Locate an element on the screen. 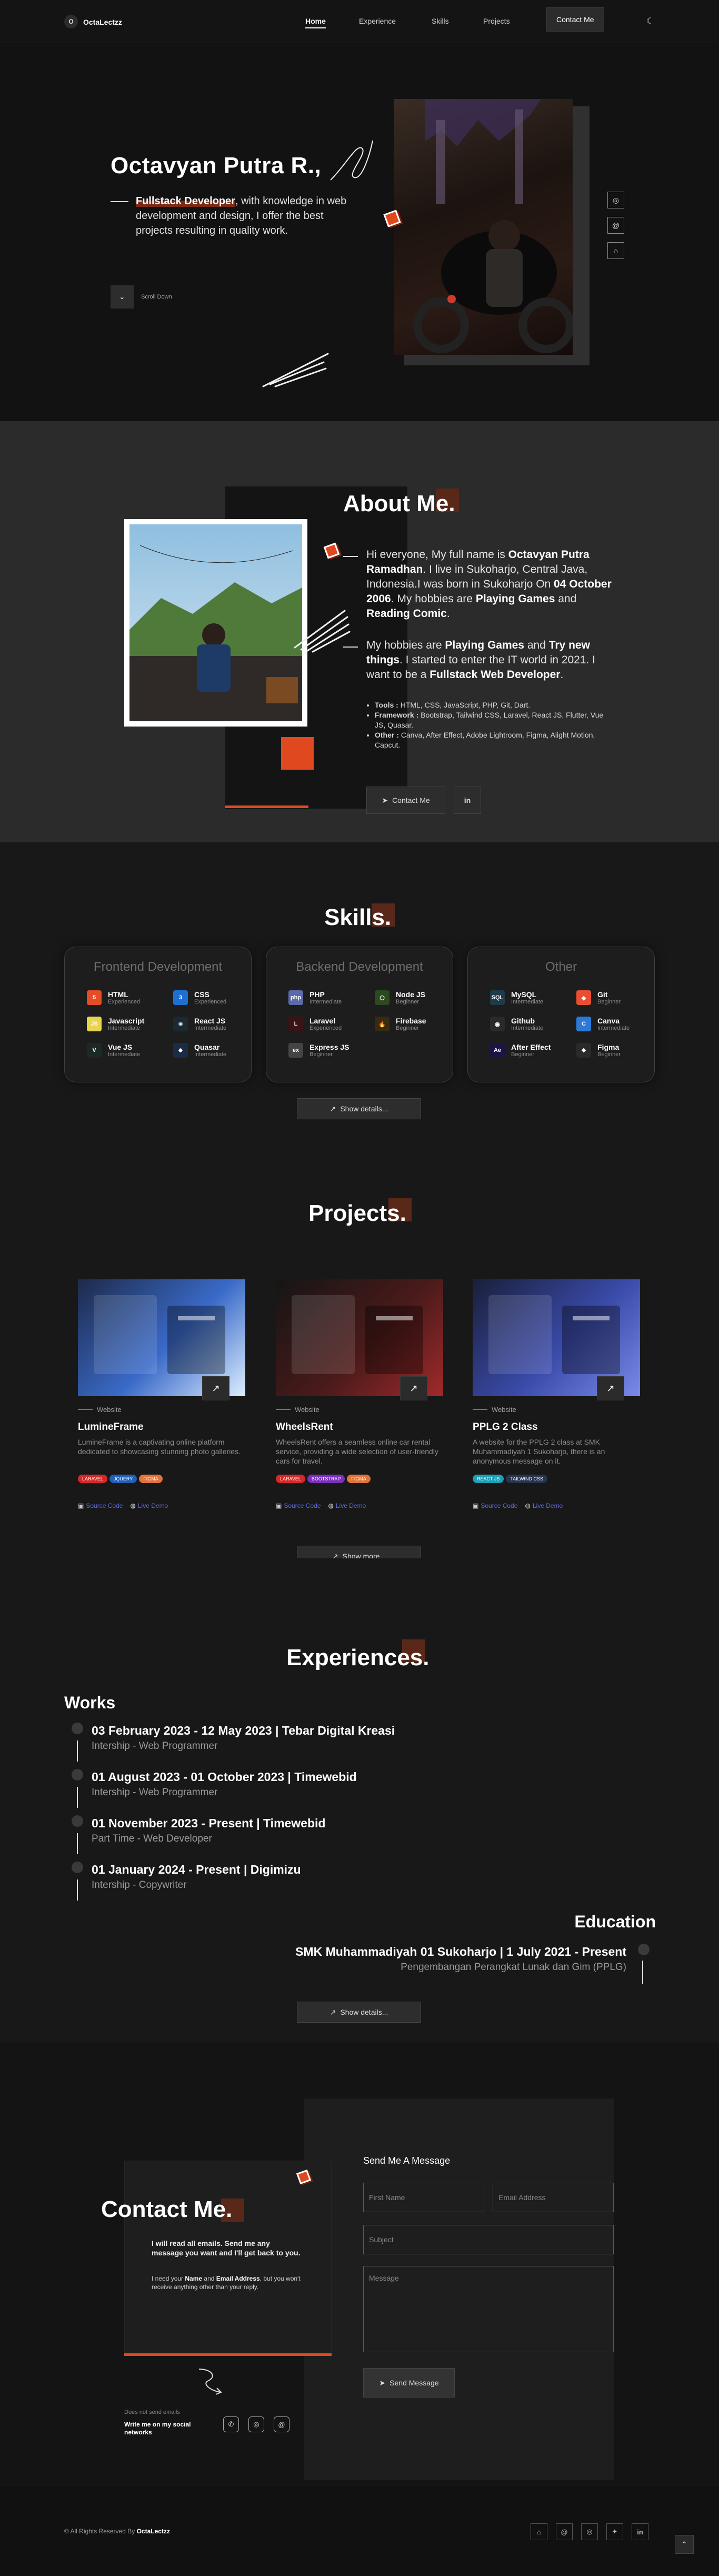 This screenshot has width=719, height=2576. project-tags: LARAVEL JQUERY FIGMA is located at coordinates (121, 1479).